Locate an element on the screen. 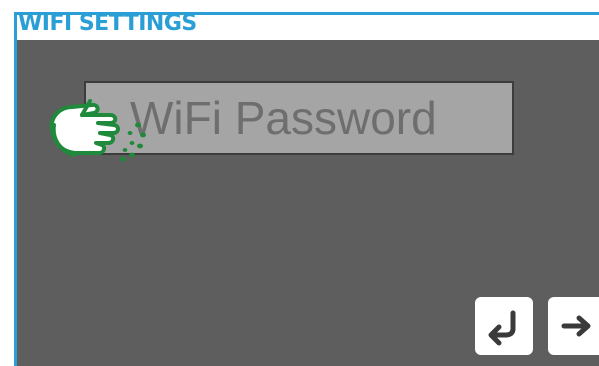 This screenshot has height=366, width=599. right-arrow-icon is located at coordinates (576, 326).